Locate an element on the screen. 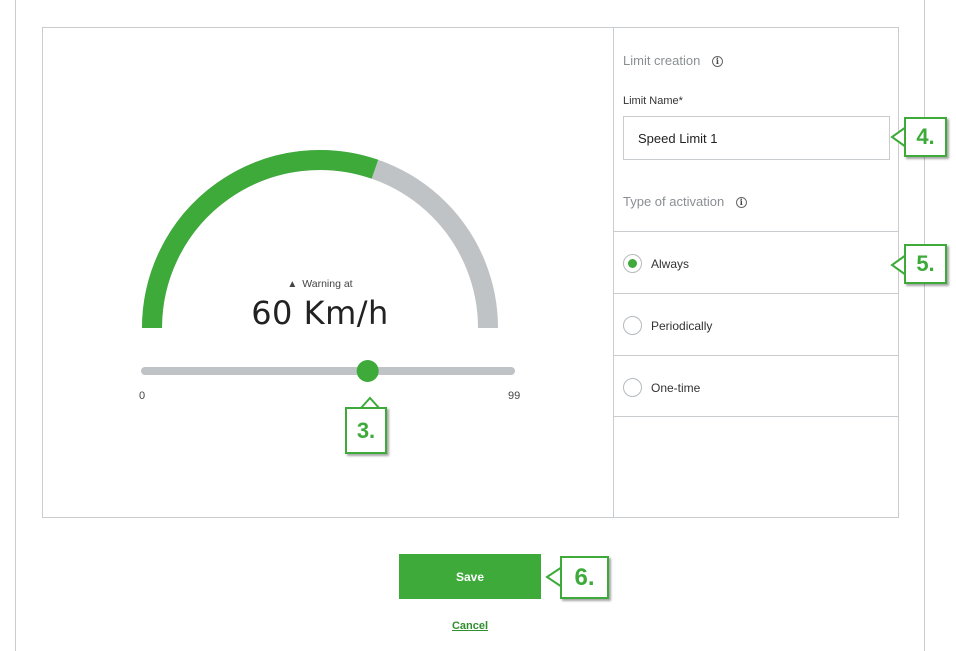 The width and height of the screenshot is (956, 651). slider-track is located at coordinates (328, 371).